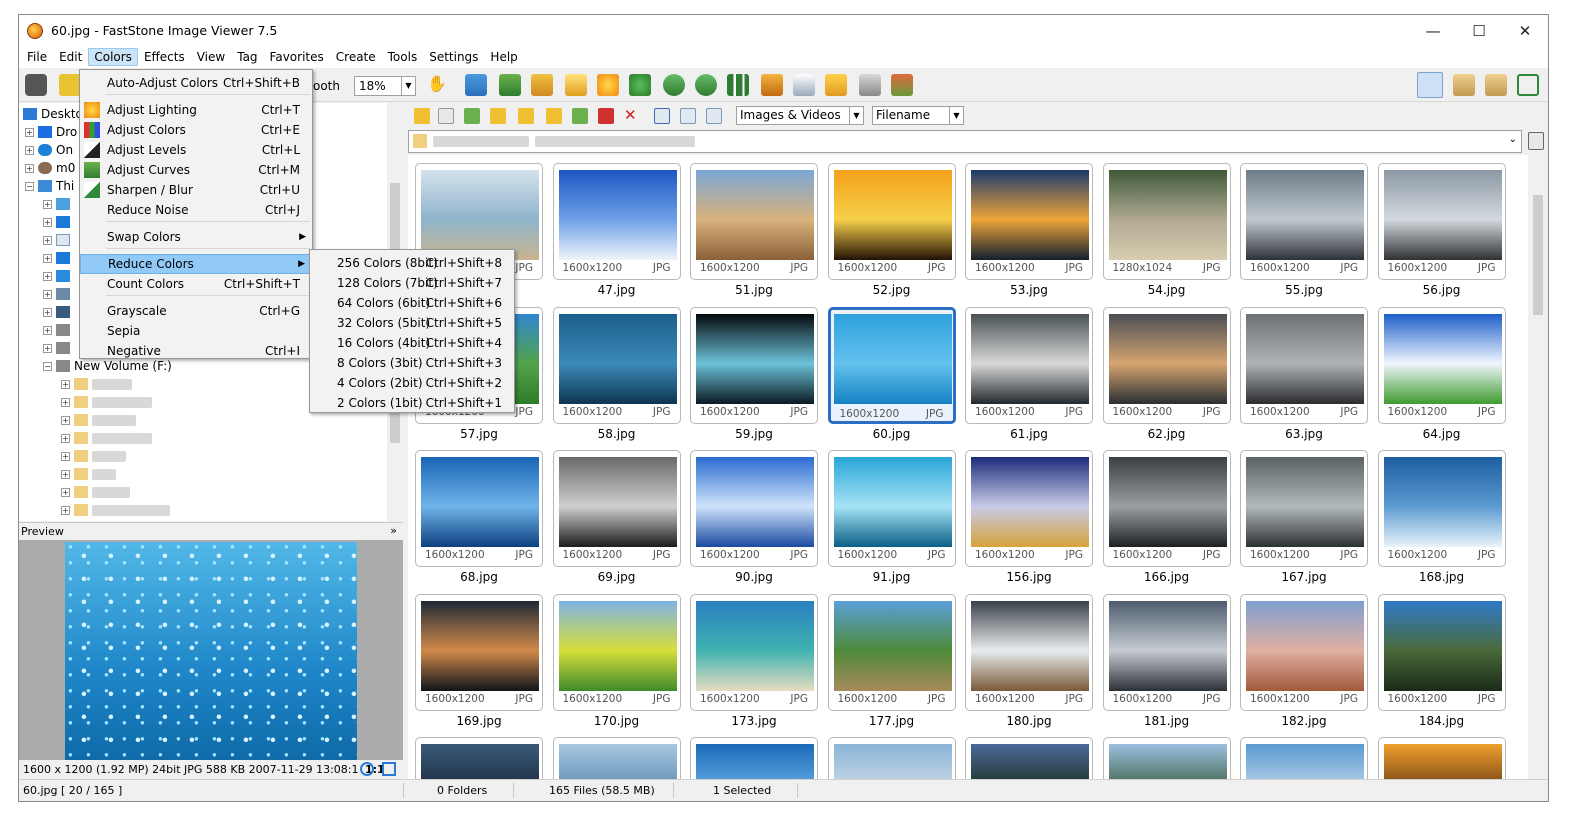 Image resolution: width=1575 pixels, height=827 pixels. What do you see at coordinates (554, 116) in the screenshot?
I see `new-folder-icon` at bounding box center [554, 116].